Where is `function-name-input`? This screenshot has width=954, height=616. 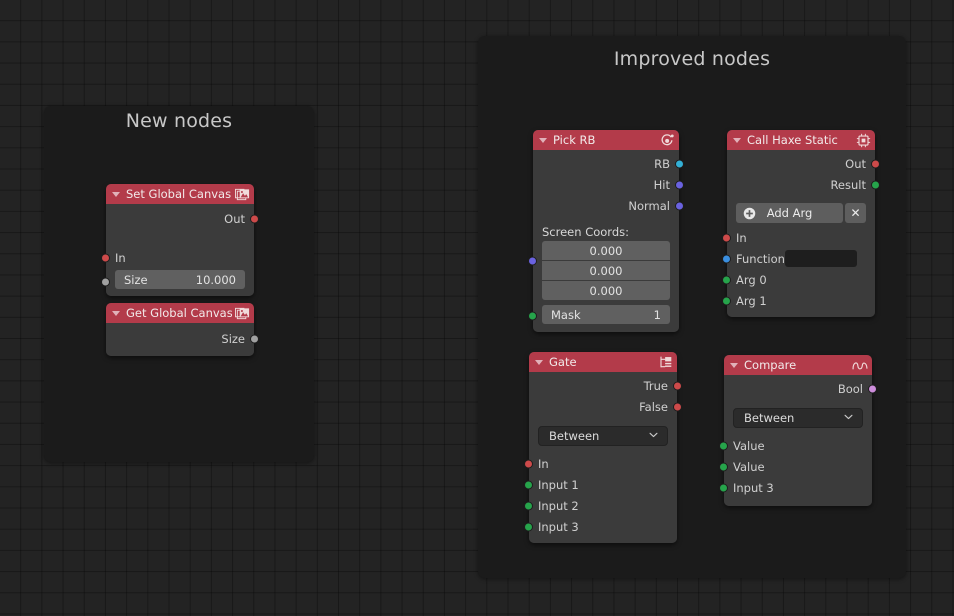 function-name-input is located at coordinates (820, 258).